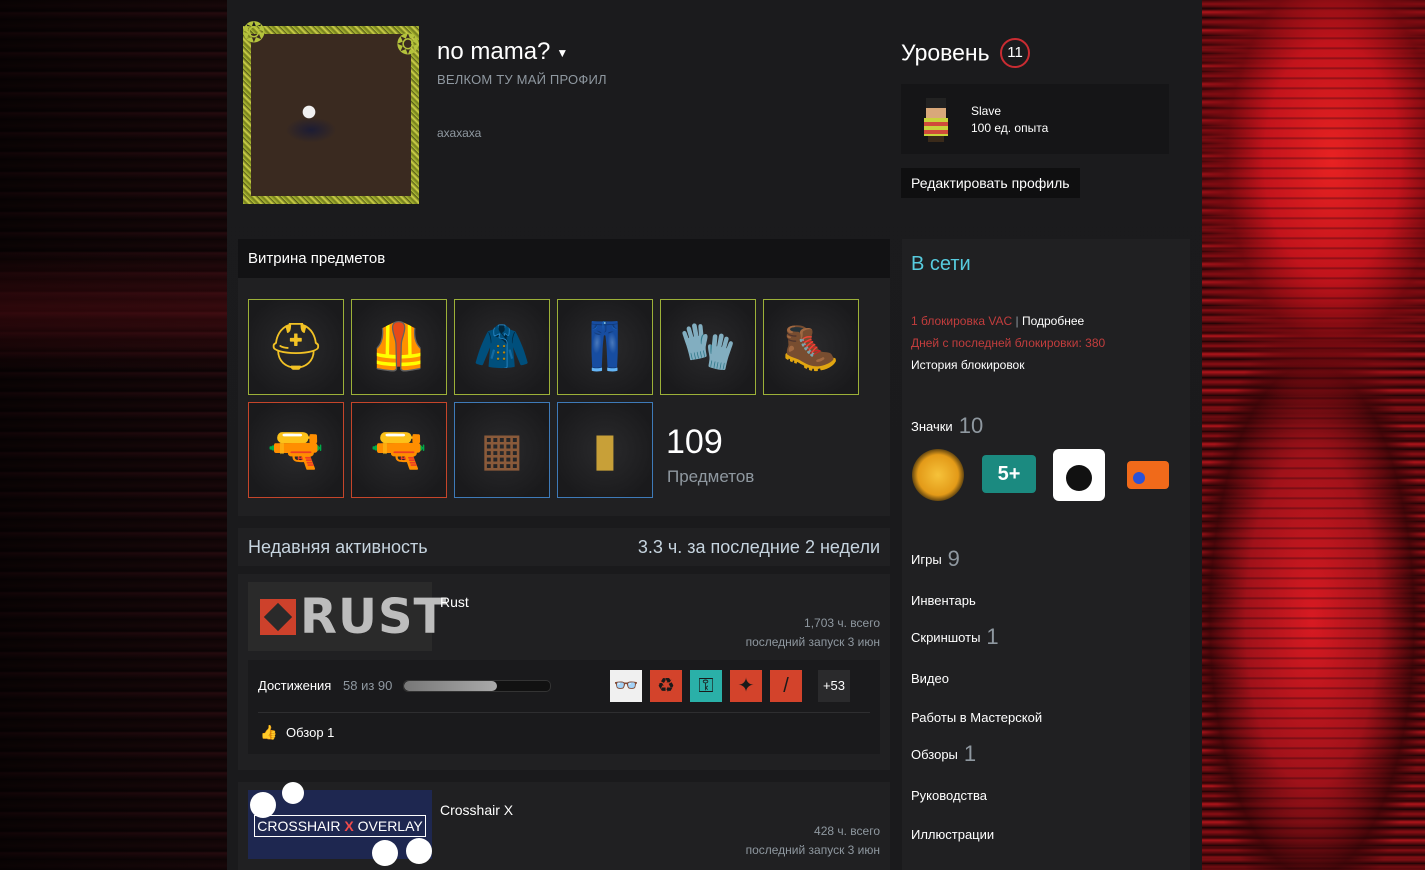 Image resolution: width=1425 pixels, height=870 pixels. What do you see at coordinates (294, 685) in the screenshot?
I see `achievements-label: Достижения` at bounding box center [294, 685].